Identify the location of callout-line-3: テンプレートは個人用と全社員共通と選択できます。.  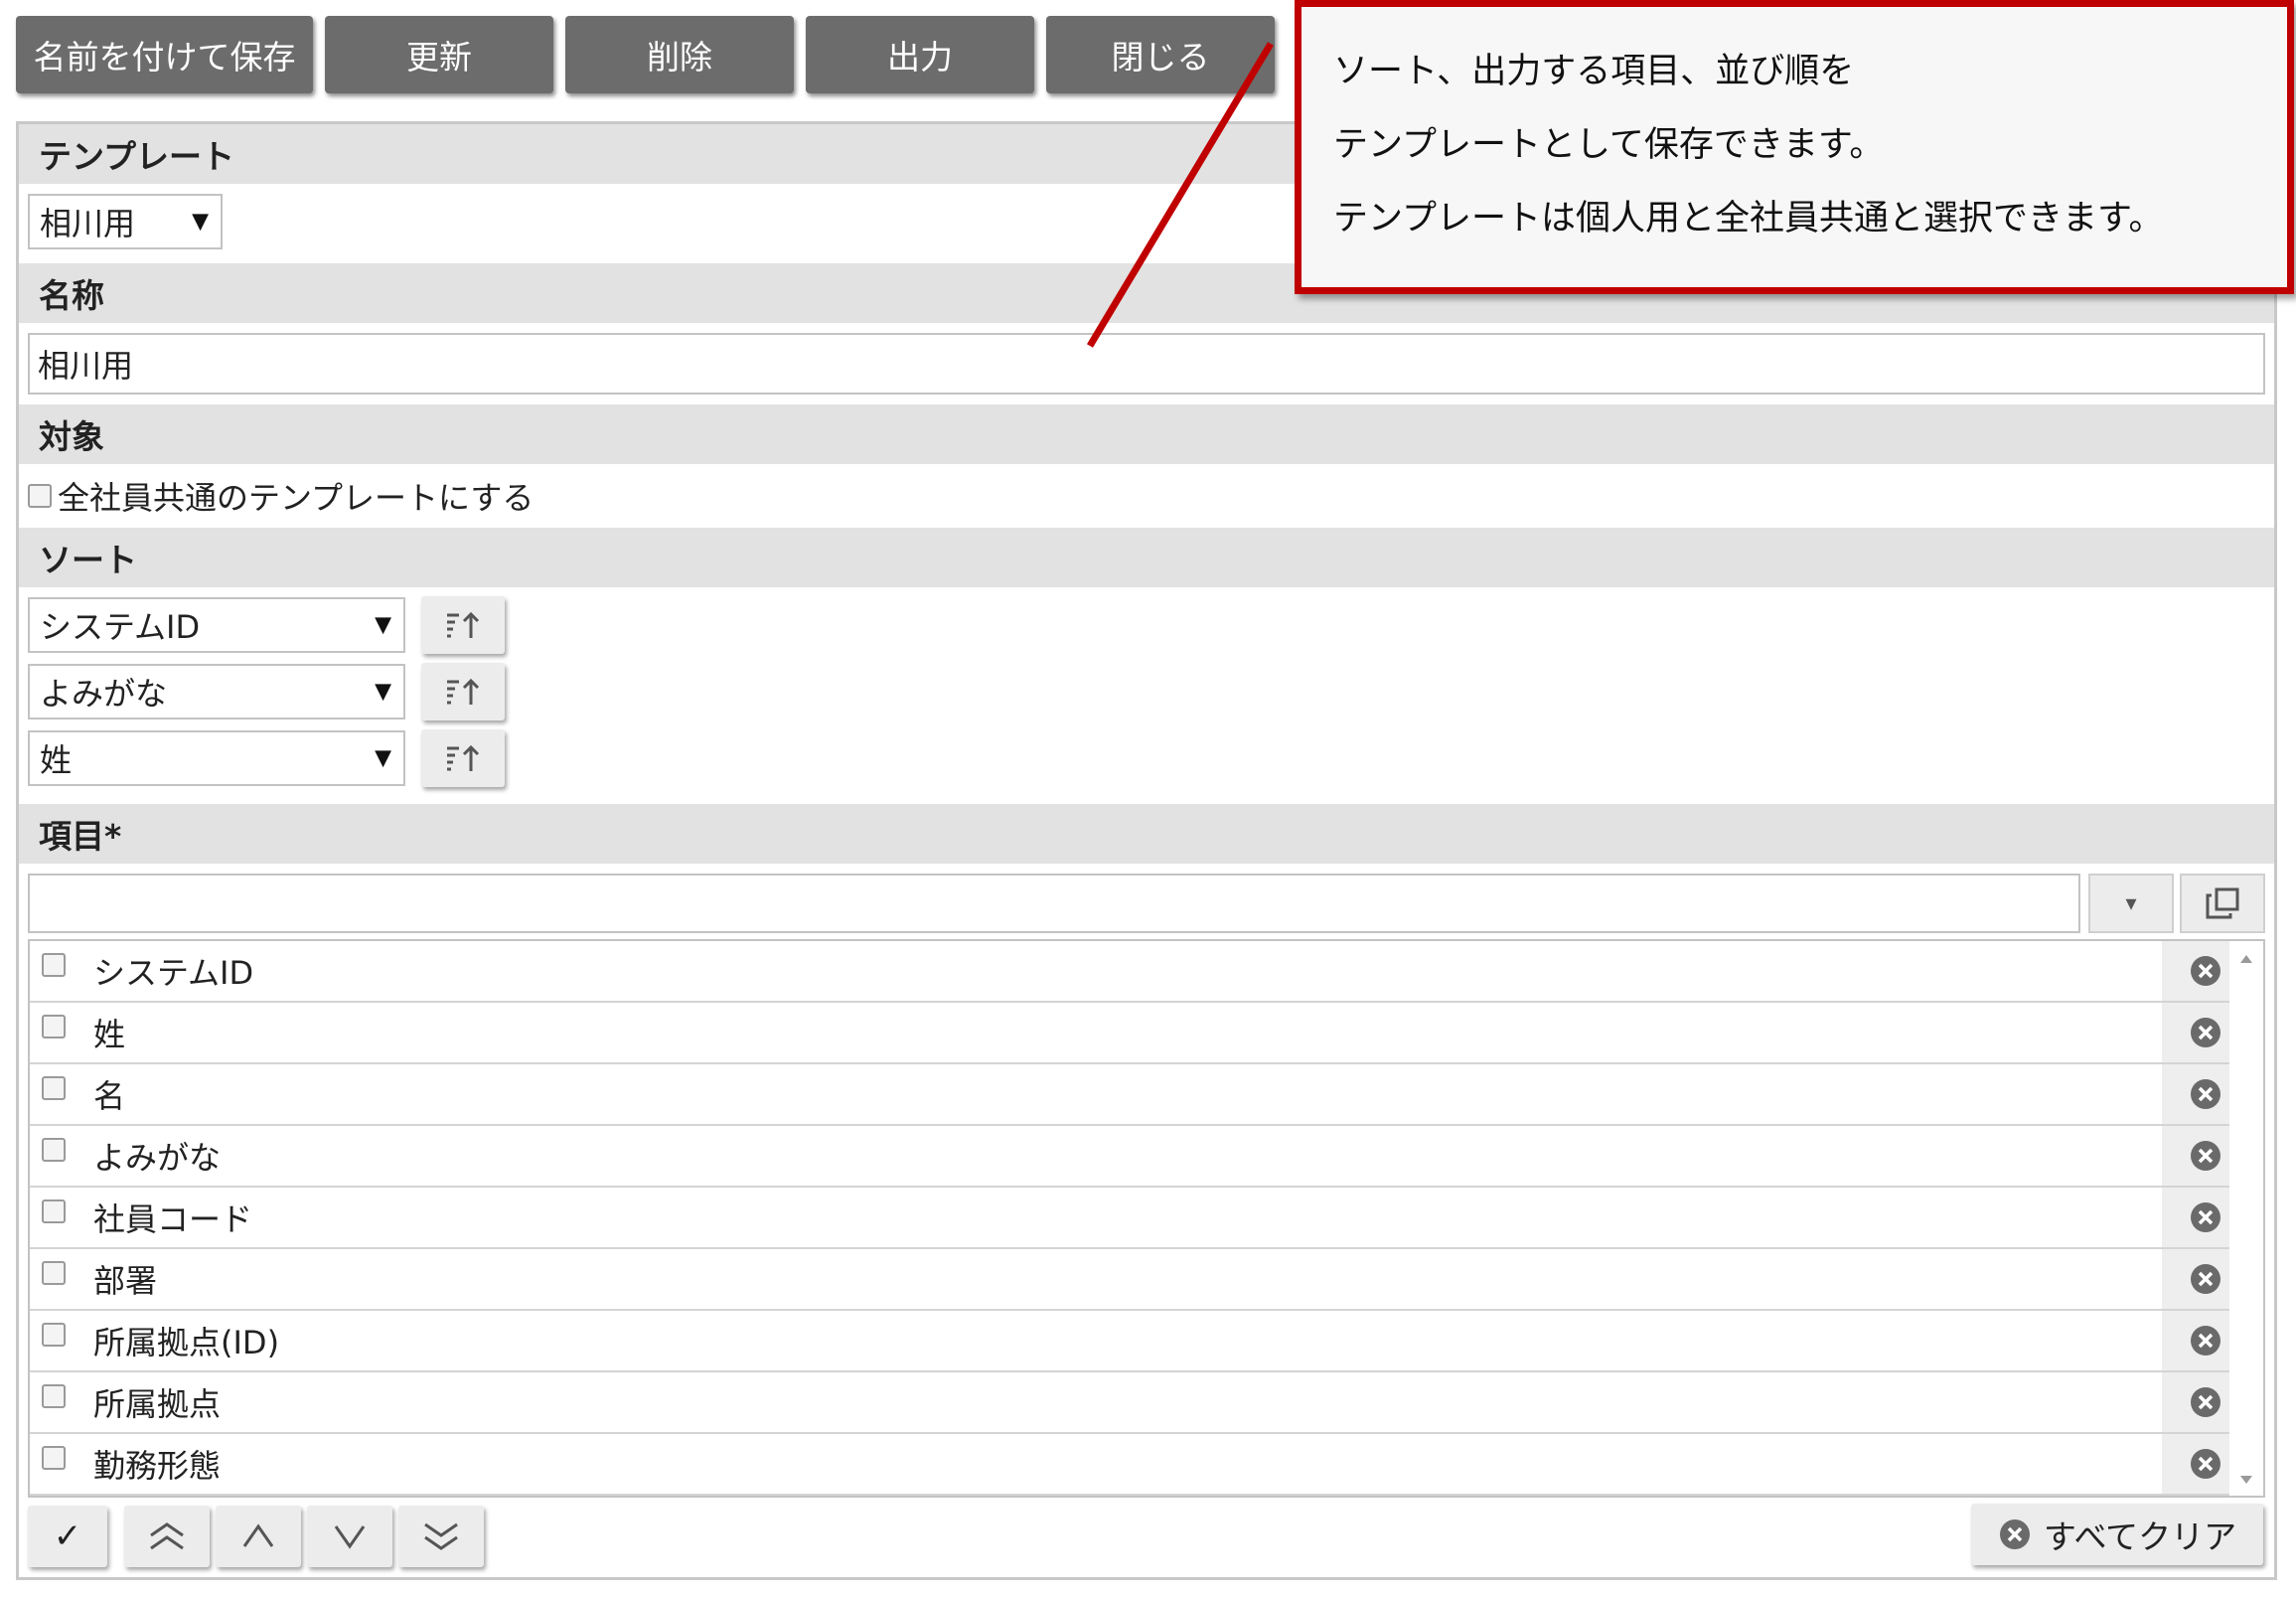
(1748, 219).